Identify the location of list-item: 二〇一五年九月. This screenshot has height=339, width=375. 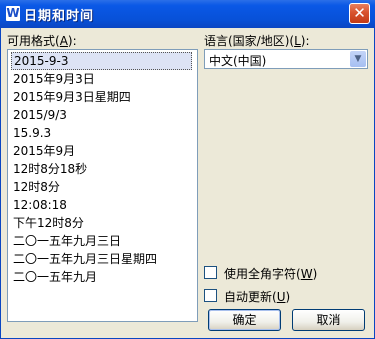
(101, 277).